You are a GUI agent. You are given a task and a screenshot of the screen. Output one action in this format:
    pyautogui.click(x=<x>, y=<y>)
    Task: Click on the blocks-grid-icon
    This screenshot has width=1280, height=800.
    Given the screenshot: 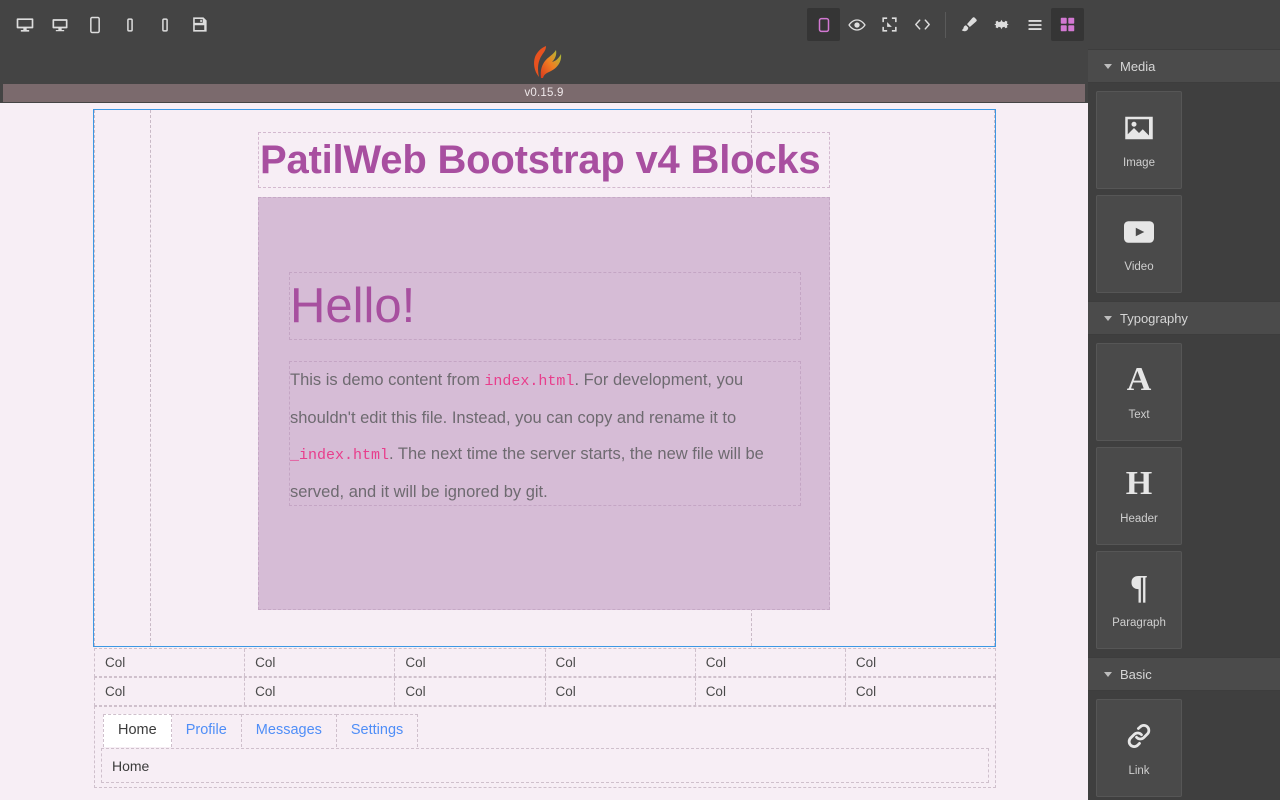 What is the action you would take?
    pyautogui.click(x=1067, y=24)
    